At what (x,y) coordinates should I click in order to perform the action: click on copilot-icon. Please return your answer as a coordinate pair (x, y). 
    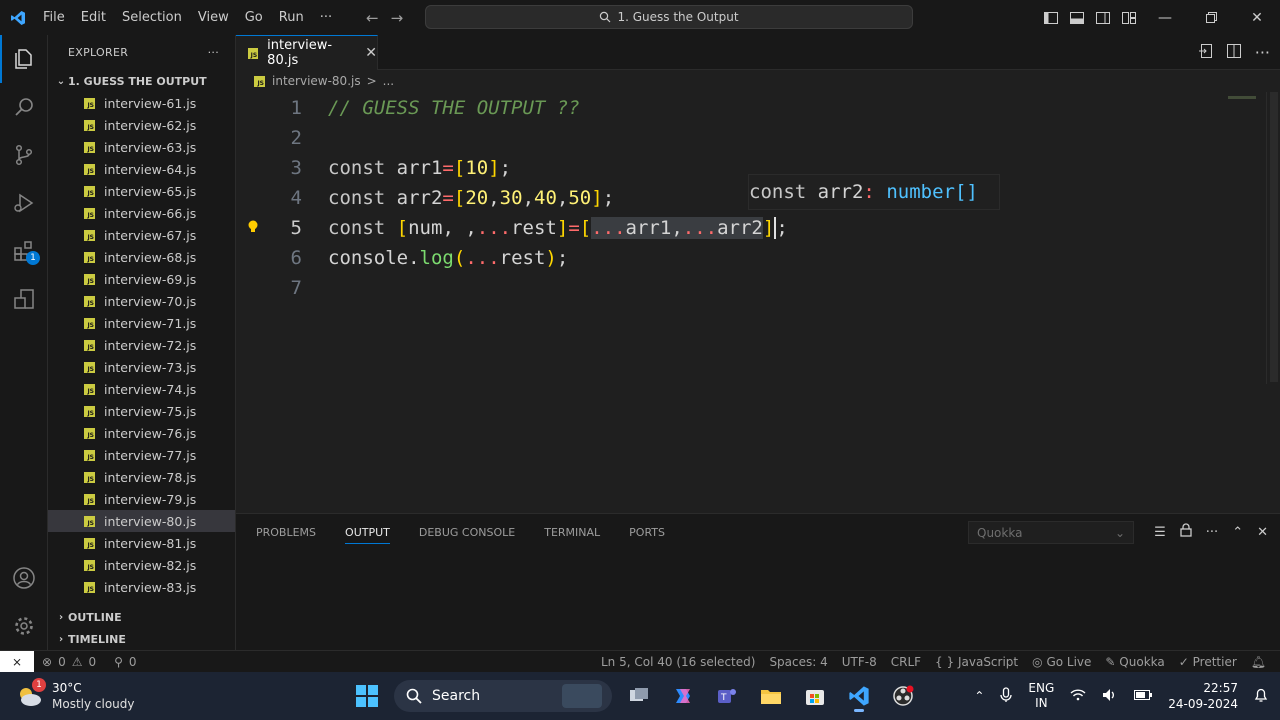
    Looking at the image, I should click on (683, 696).